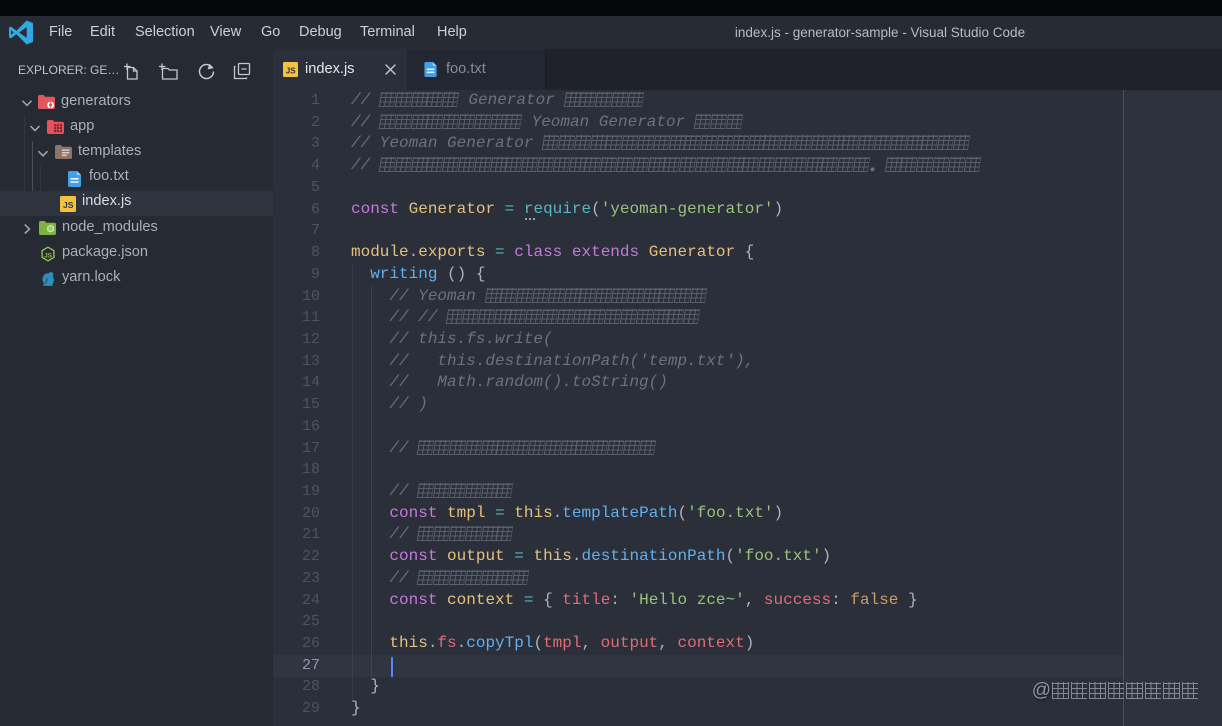 The height and width of the screenshot is (726, 1222). What do you see at coordinates (48, 255) in the screenshot?
I see `svg-text: JS` at bounding box center [48, 255].